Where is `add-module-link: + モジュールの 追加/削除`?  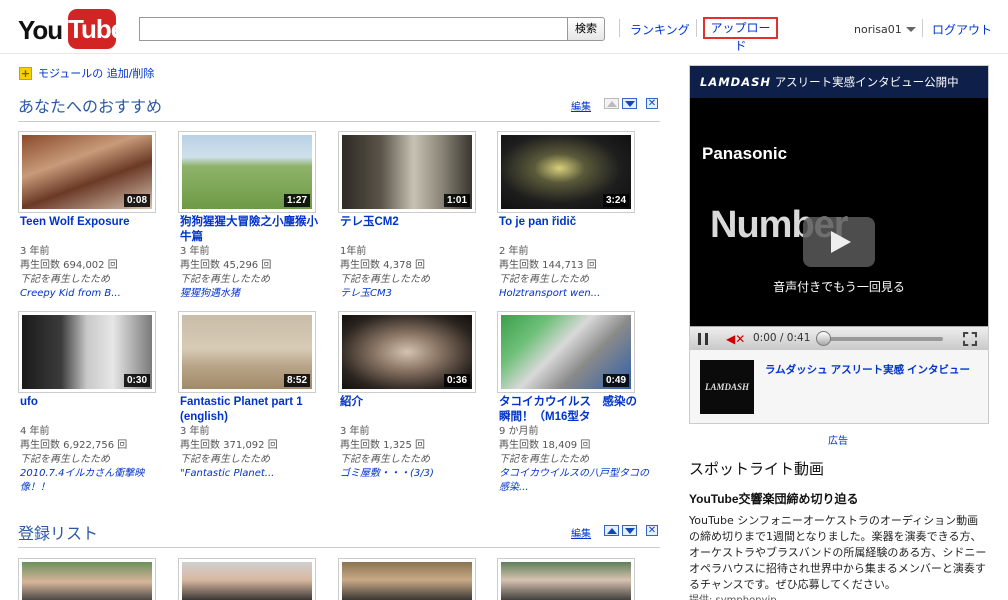
add-module-link: + モジュールの 追加/削除 is located at coordinates (86, 73).